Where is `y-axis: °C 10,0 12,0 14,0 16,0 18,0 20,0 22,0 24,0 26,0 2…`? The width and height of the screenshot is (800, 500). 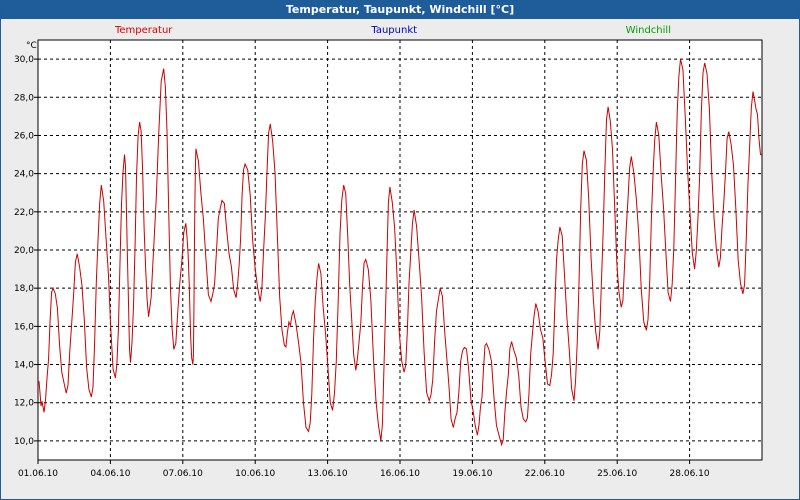
y-axis: °C 10,0 12,0 14,0 16,0 18,0 20,0 22,0 24,0 26,0 2… is located at coordinates (26, 244).